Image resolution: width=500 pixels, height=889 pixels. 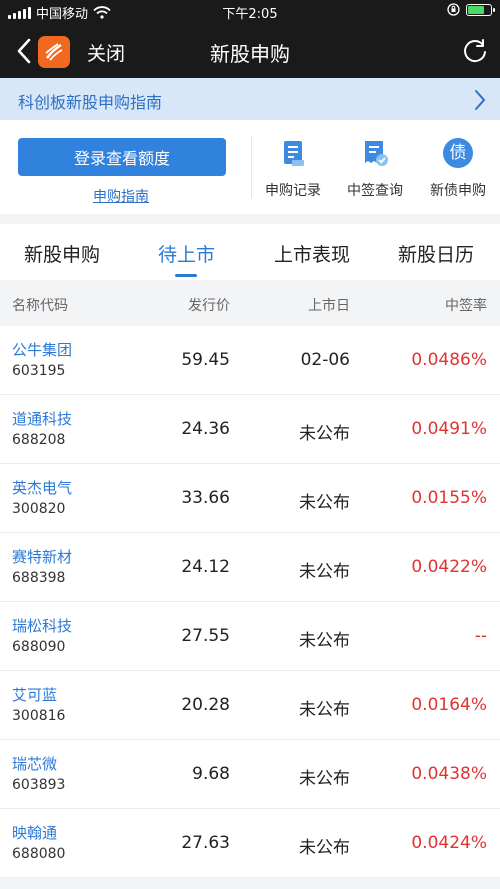 What do you see at coordinates (42, 487) in the screenshot?
I see `stock-name: 英杰电气` at bounding box center [42, 487].